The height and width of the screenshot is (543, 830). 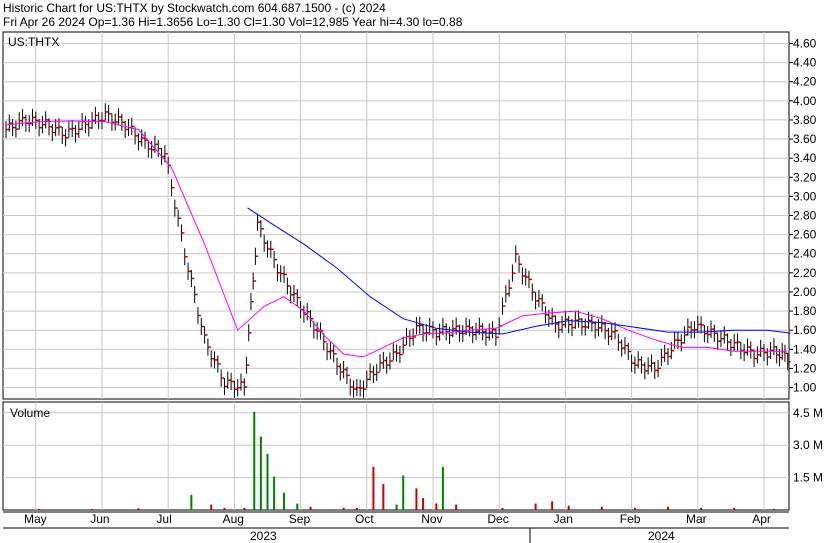 What do you see at coordinates (805, 82) in the screenshot?
I see `price-tick-label: 4.20` at bounding box center [805, 82].